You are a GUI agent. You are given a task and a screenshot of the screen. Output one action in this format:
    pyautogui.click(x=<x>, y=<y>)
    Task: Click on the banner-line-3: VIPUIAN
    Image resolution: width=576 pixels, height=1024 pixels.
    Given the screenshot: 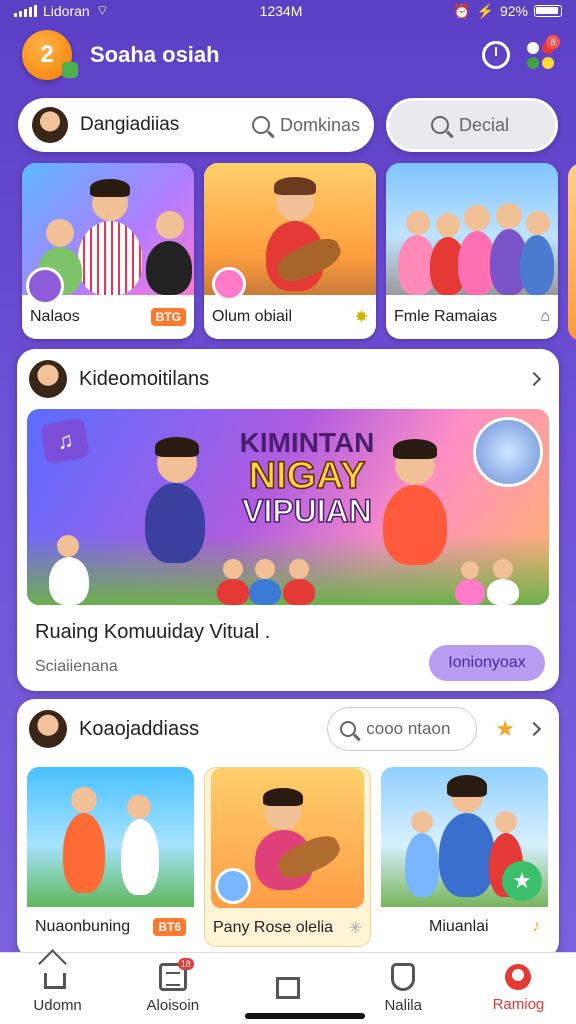 What is the action you would take?
    pyautogui.click(x=306, y=511)
    